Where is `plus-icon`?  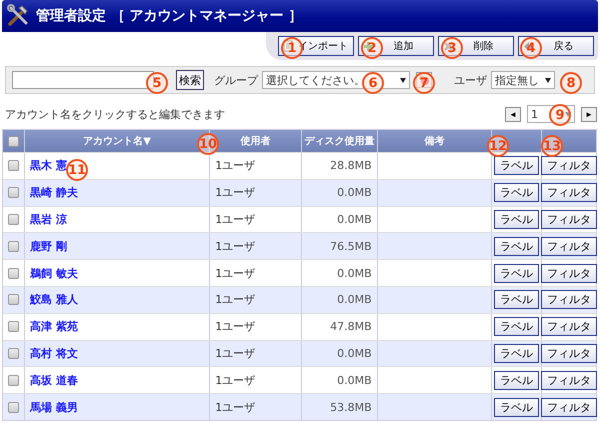 plus-icon is located at coordinates (368, 46).